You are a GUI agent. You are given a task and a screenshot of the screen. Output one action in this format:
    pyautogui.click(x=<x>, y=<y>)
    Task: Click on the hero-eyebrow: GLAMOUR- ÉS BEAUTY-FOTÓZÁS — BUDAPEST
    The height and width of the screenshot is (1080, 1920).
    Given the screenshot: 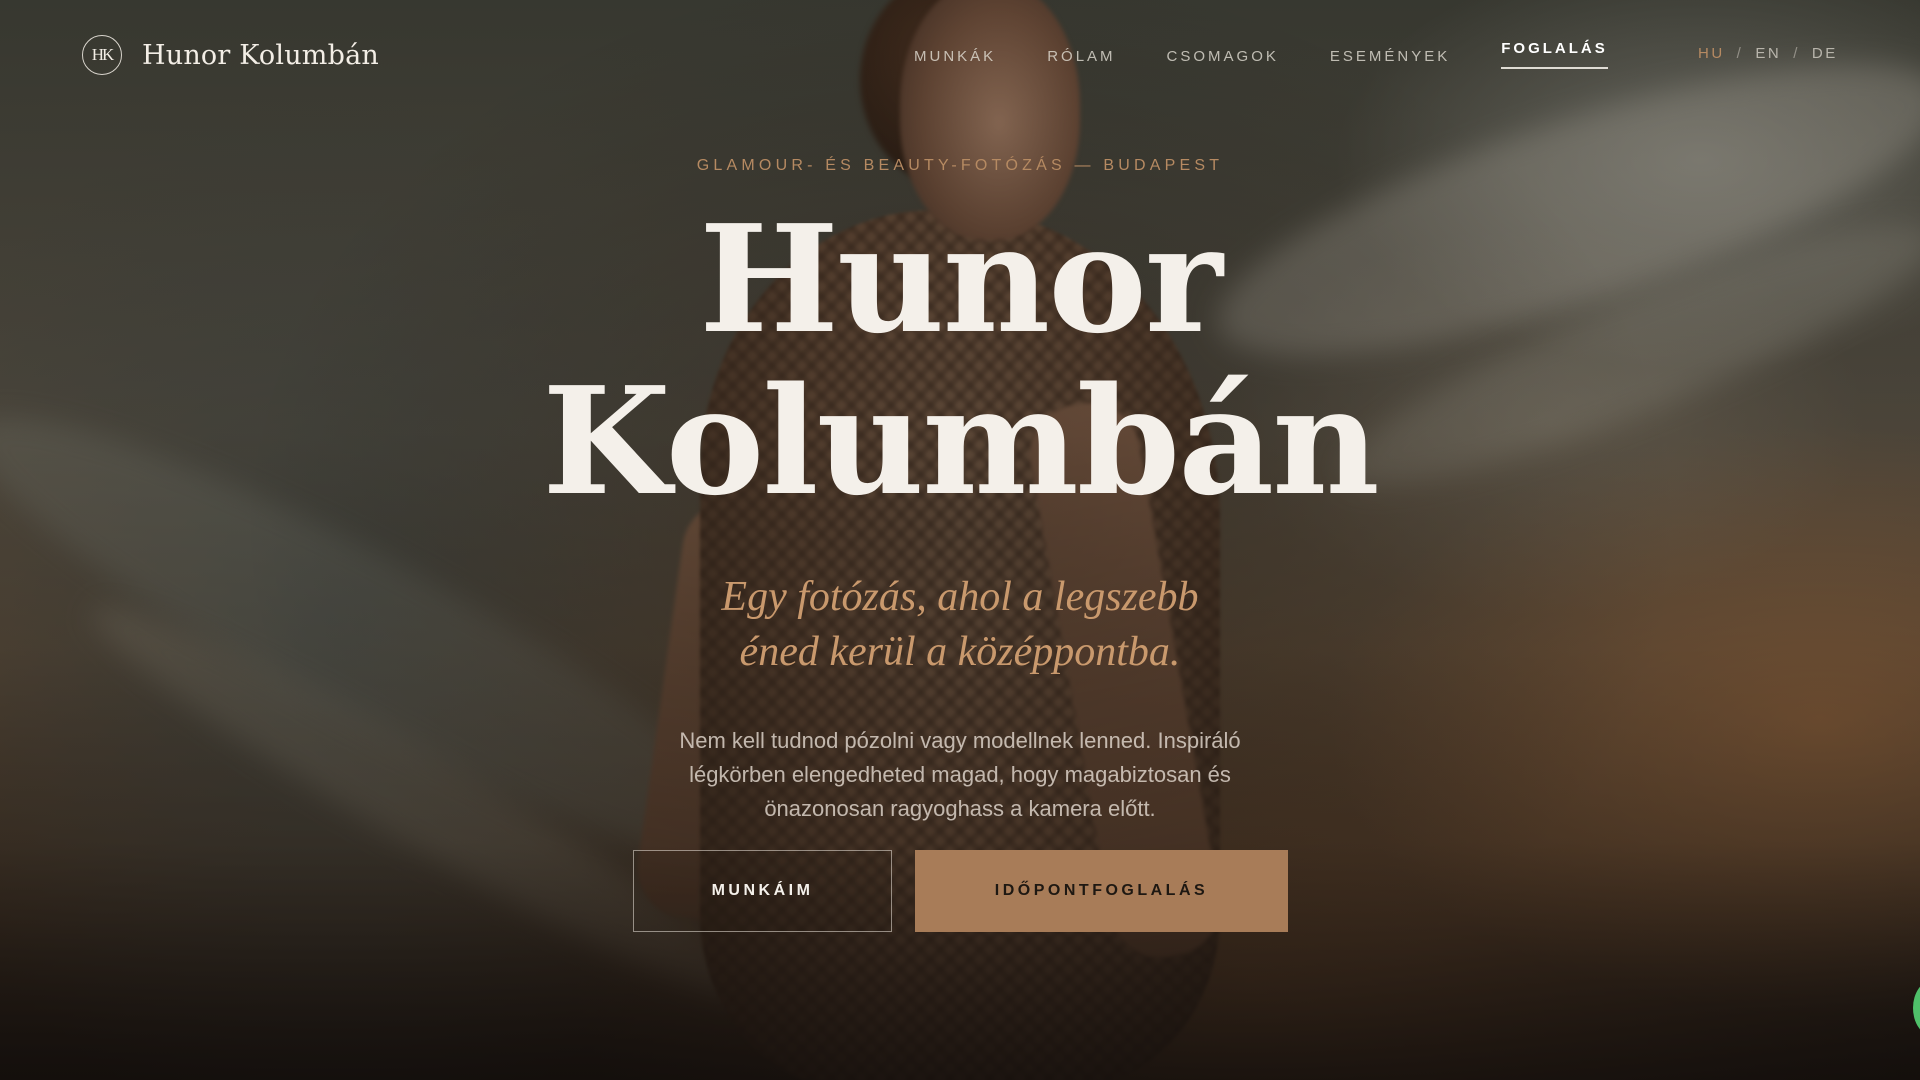 What is the action you would take?
    pyautogui.click(x=960, y=165)
    